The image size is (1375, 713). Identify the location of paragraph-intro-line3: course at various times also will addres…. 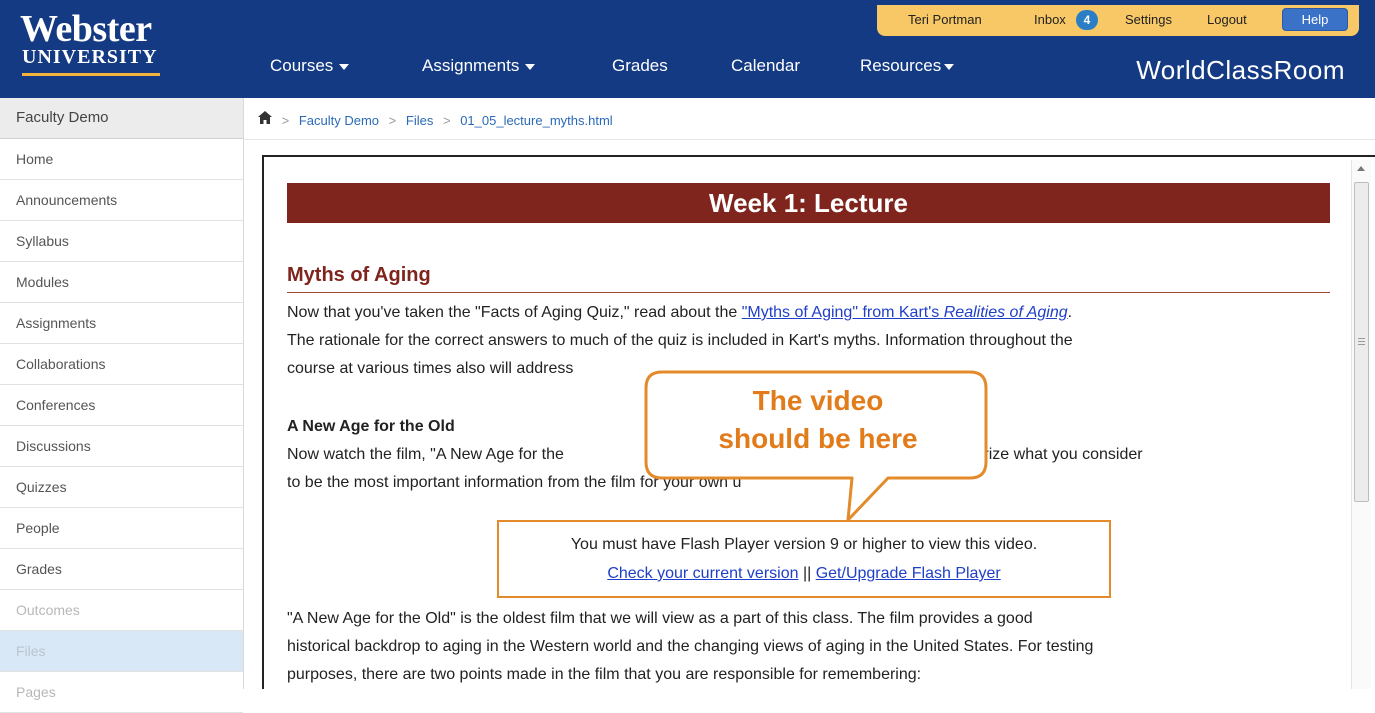
(430, 368).